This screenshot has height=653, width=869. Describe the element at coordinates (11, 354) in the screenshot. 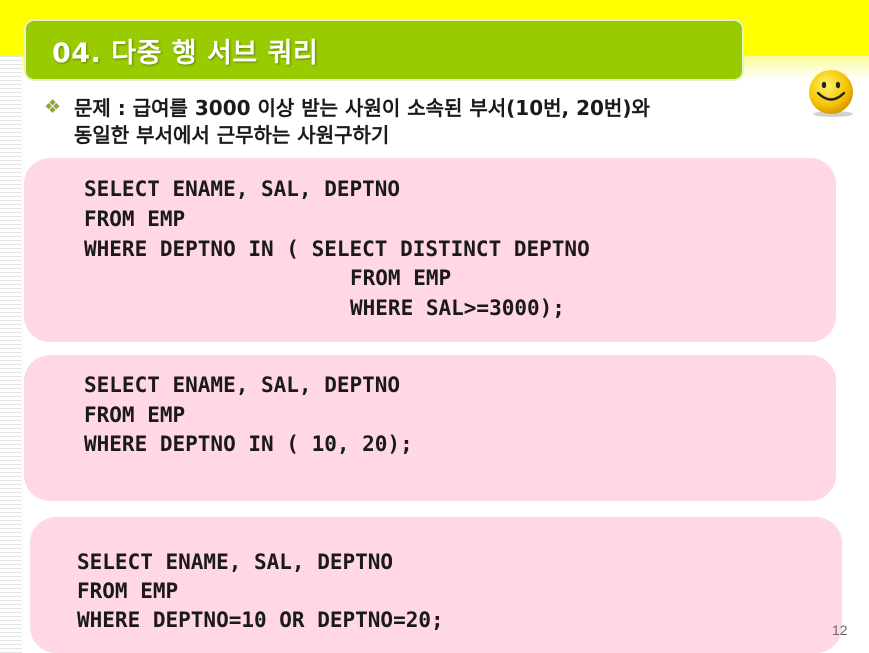

I see `left-stripe-decoration` at that location.